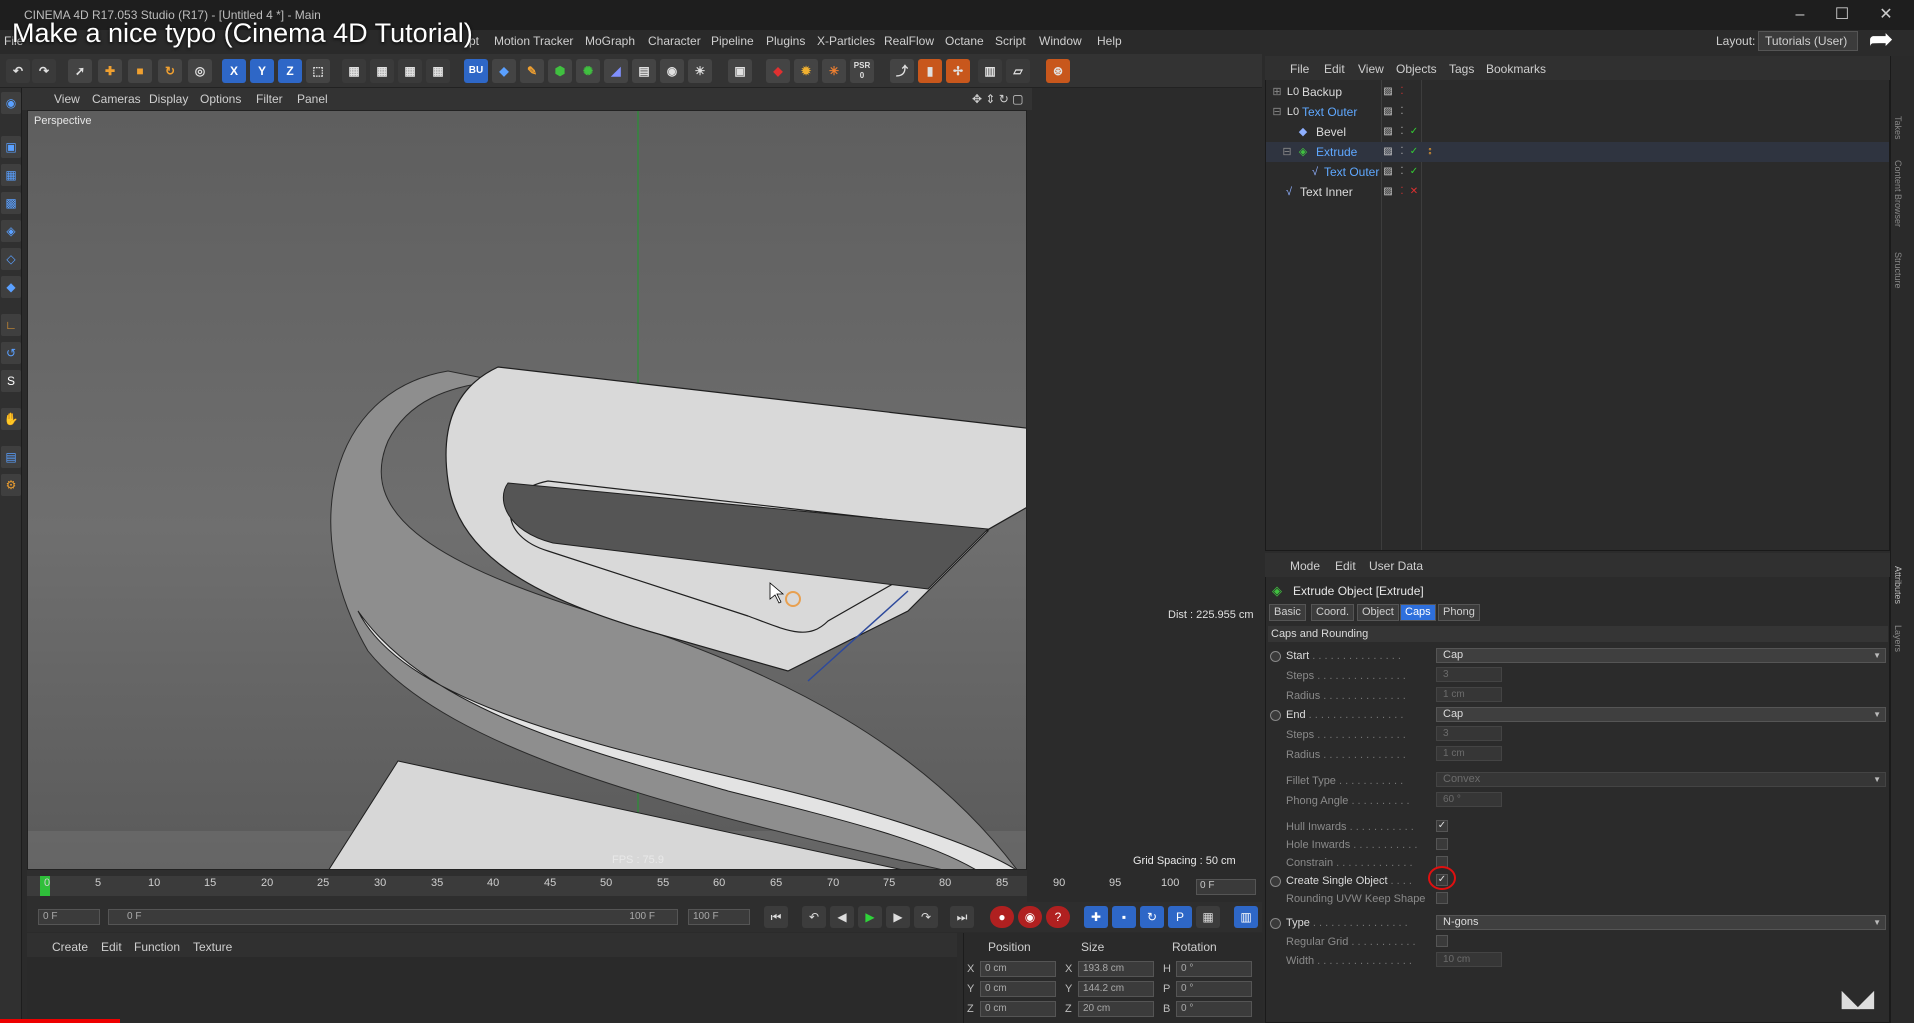 The height and width of the screenshot is (1023, 1914). What do you see at coordinates (70, 947) in the screenshot?
I see `material-menu-create: Create` at bounding box center [70, 947].